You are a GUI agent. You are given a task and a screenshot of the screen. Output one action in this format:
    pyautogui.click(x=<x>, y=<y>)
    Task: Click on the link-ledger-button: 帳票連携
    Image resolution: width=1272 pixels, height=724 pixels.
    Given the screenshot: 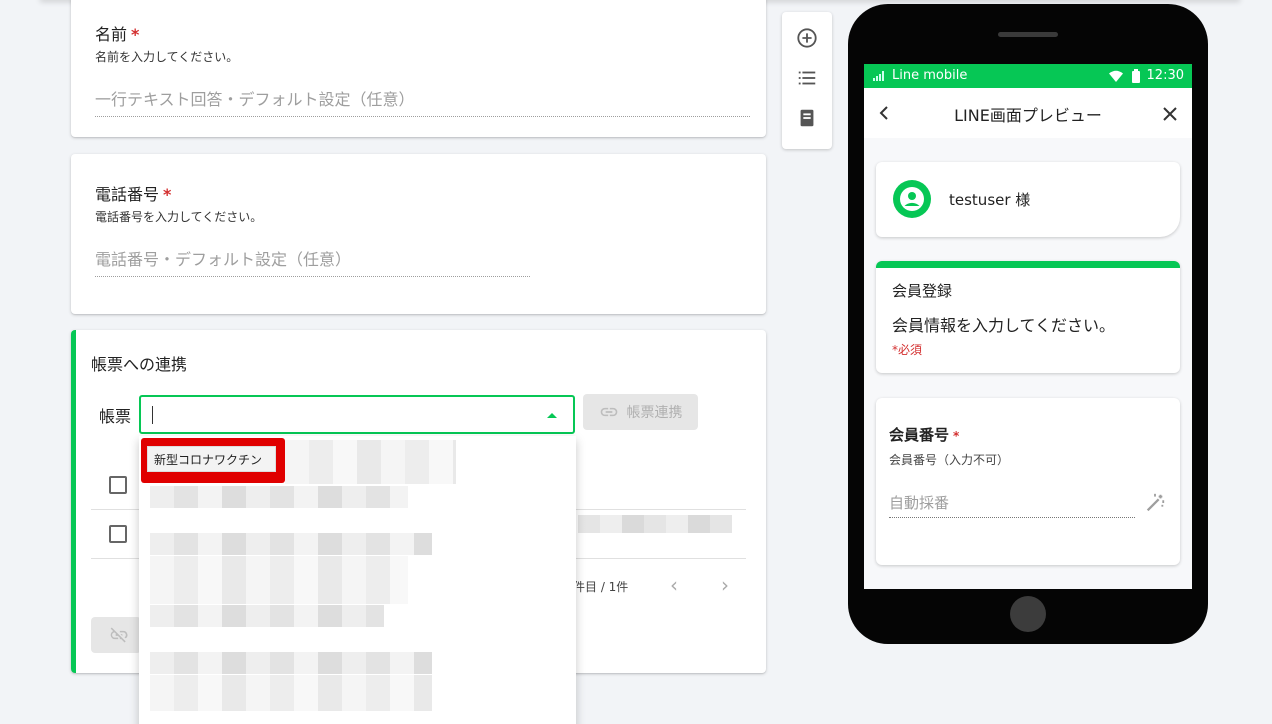 What is the action you would take?
    pyautogui.click(x=640, y=412)
    